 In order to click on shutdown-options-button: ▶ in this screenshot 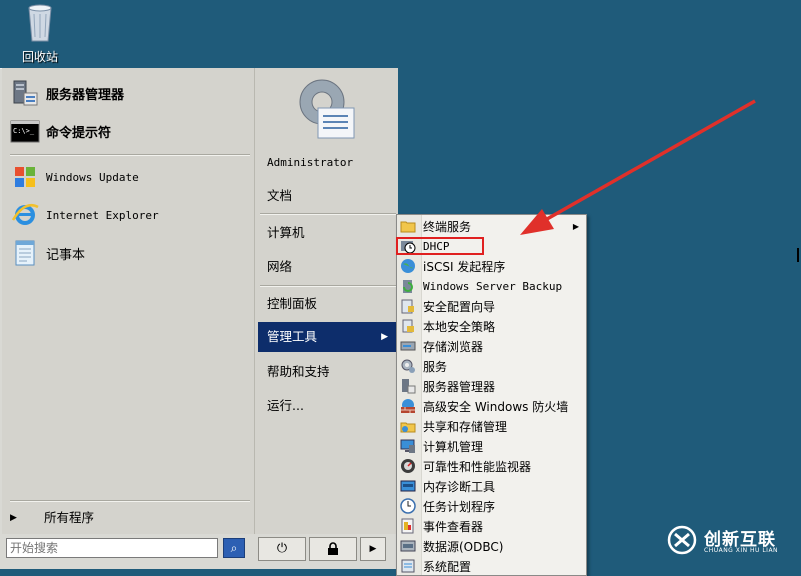, I will do `click(373, 549)`.